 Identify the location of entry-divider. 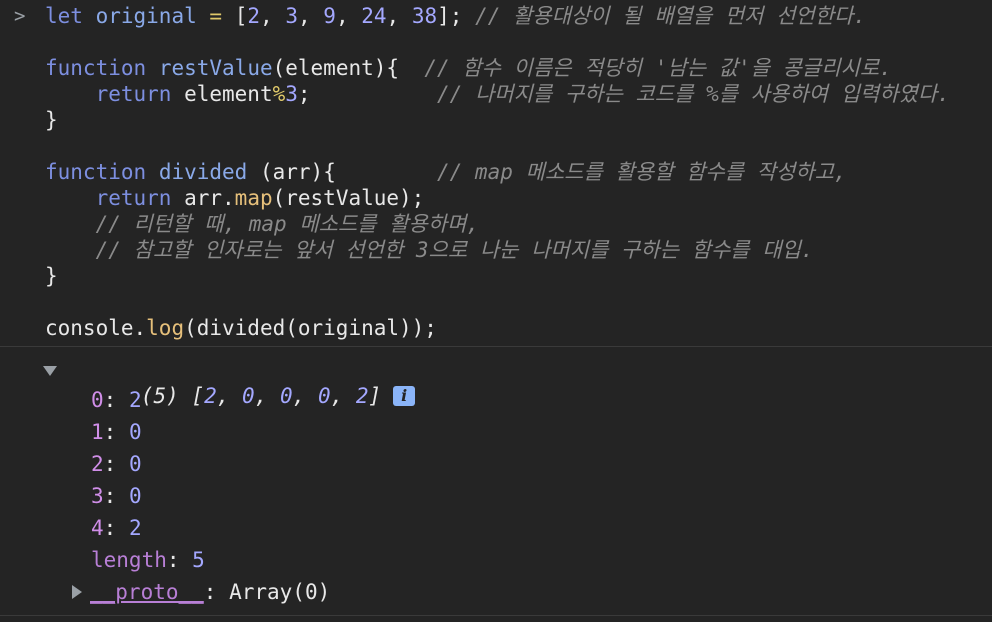
(496, 346).